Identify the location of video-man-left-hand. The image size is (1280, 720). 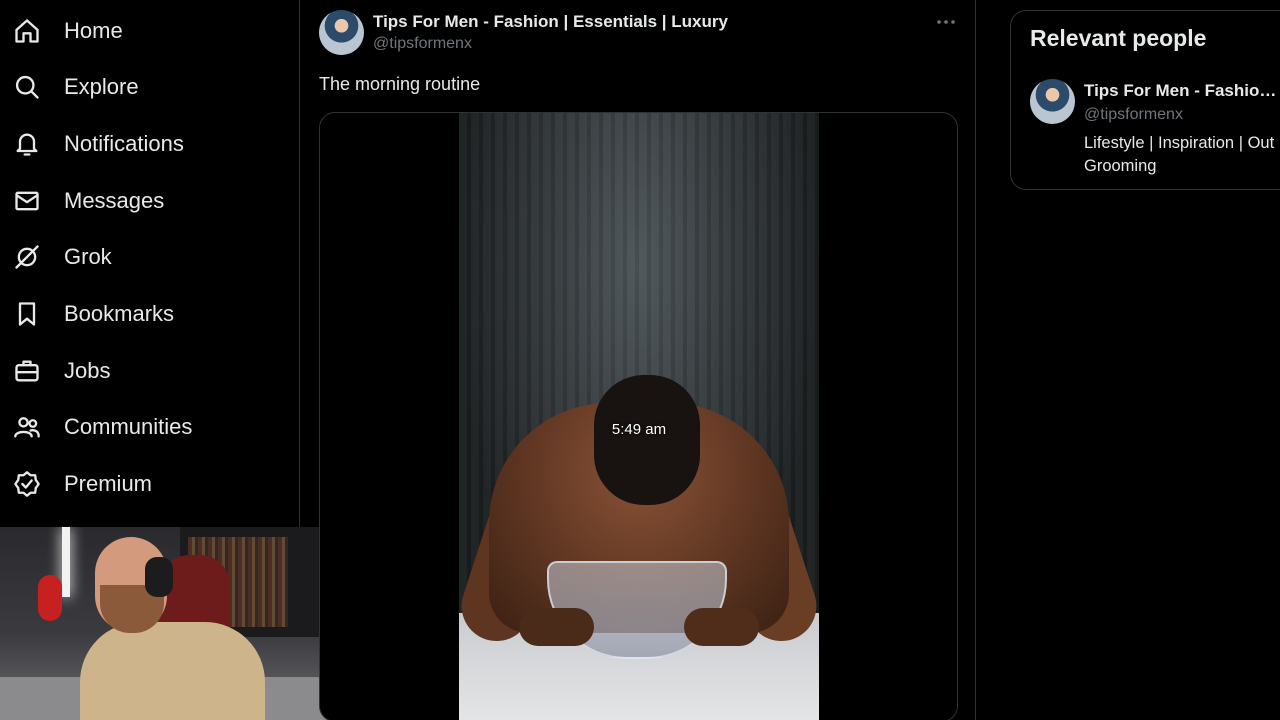
(556, 627).